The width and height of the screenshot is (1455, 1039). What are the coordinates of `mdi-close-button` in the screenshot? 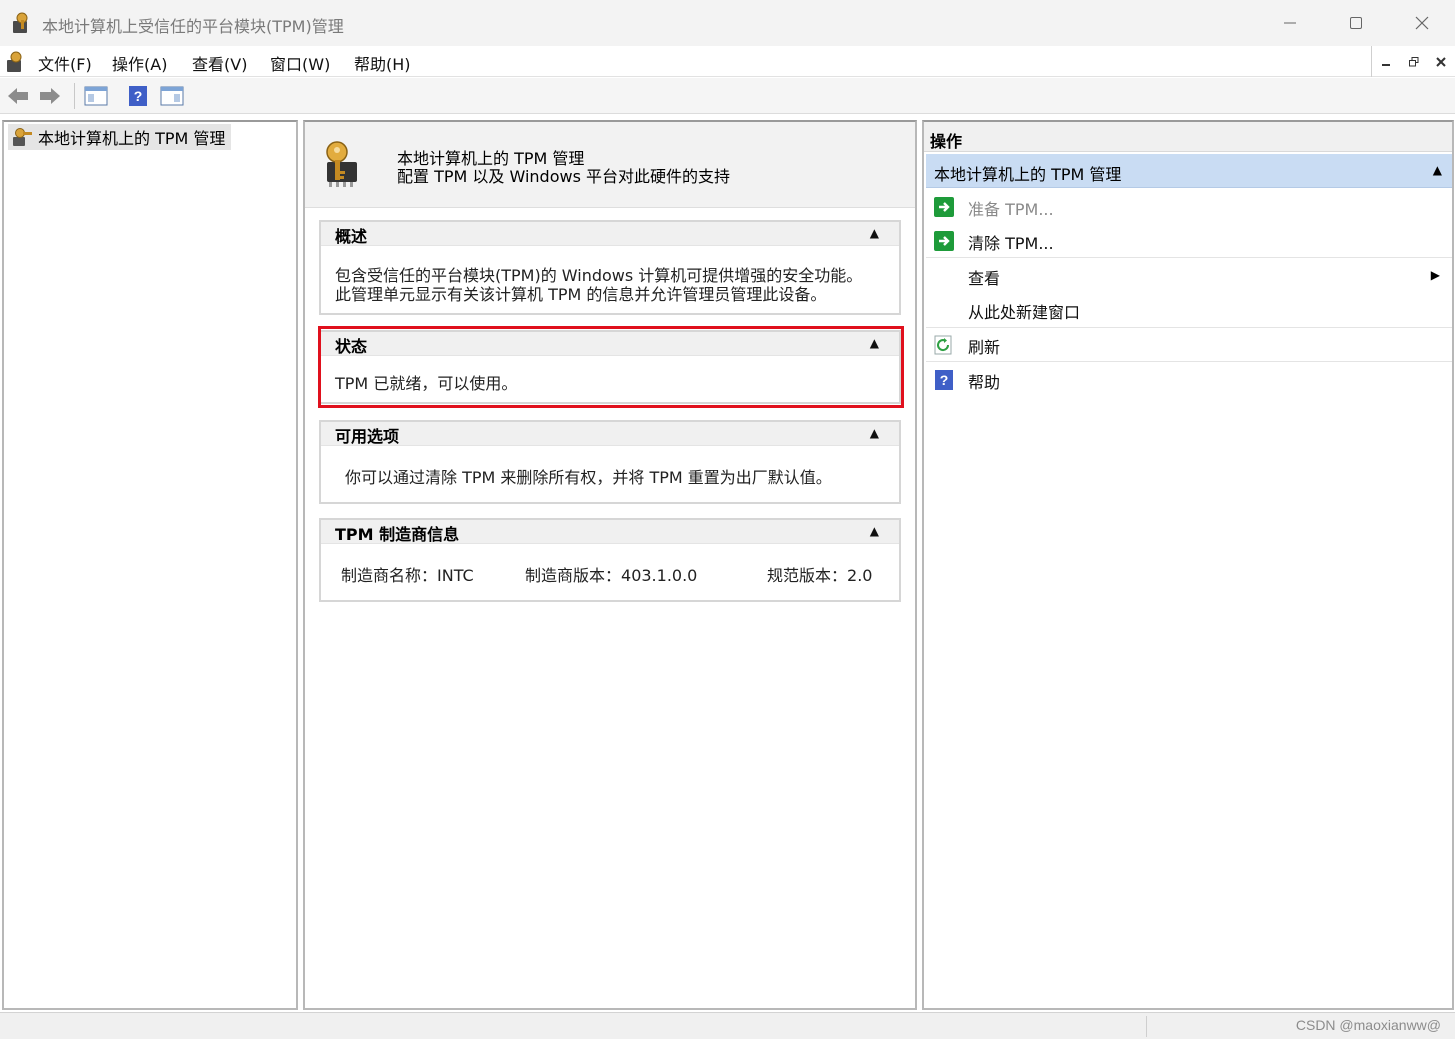 It's located at (1441, 61).